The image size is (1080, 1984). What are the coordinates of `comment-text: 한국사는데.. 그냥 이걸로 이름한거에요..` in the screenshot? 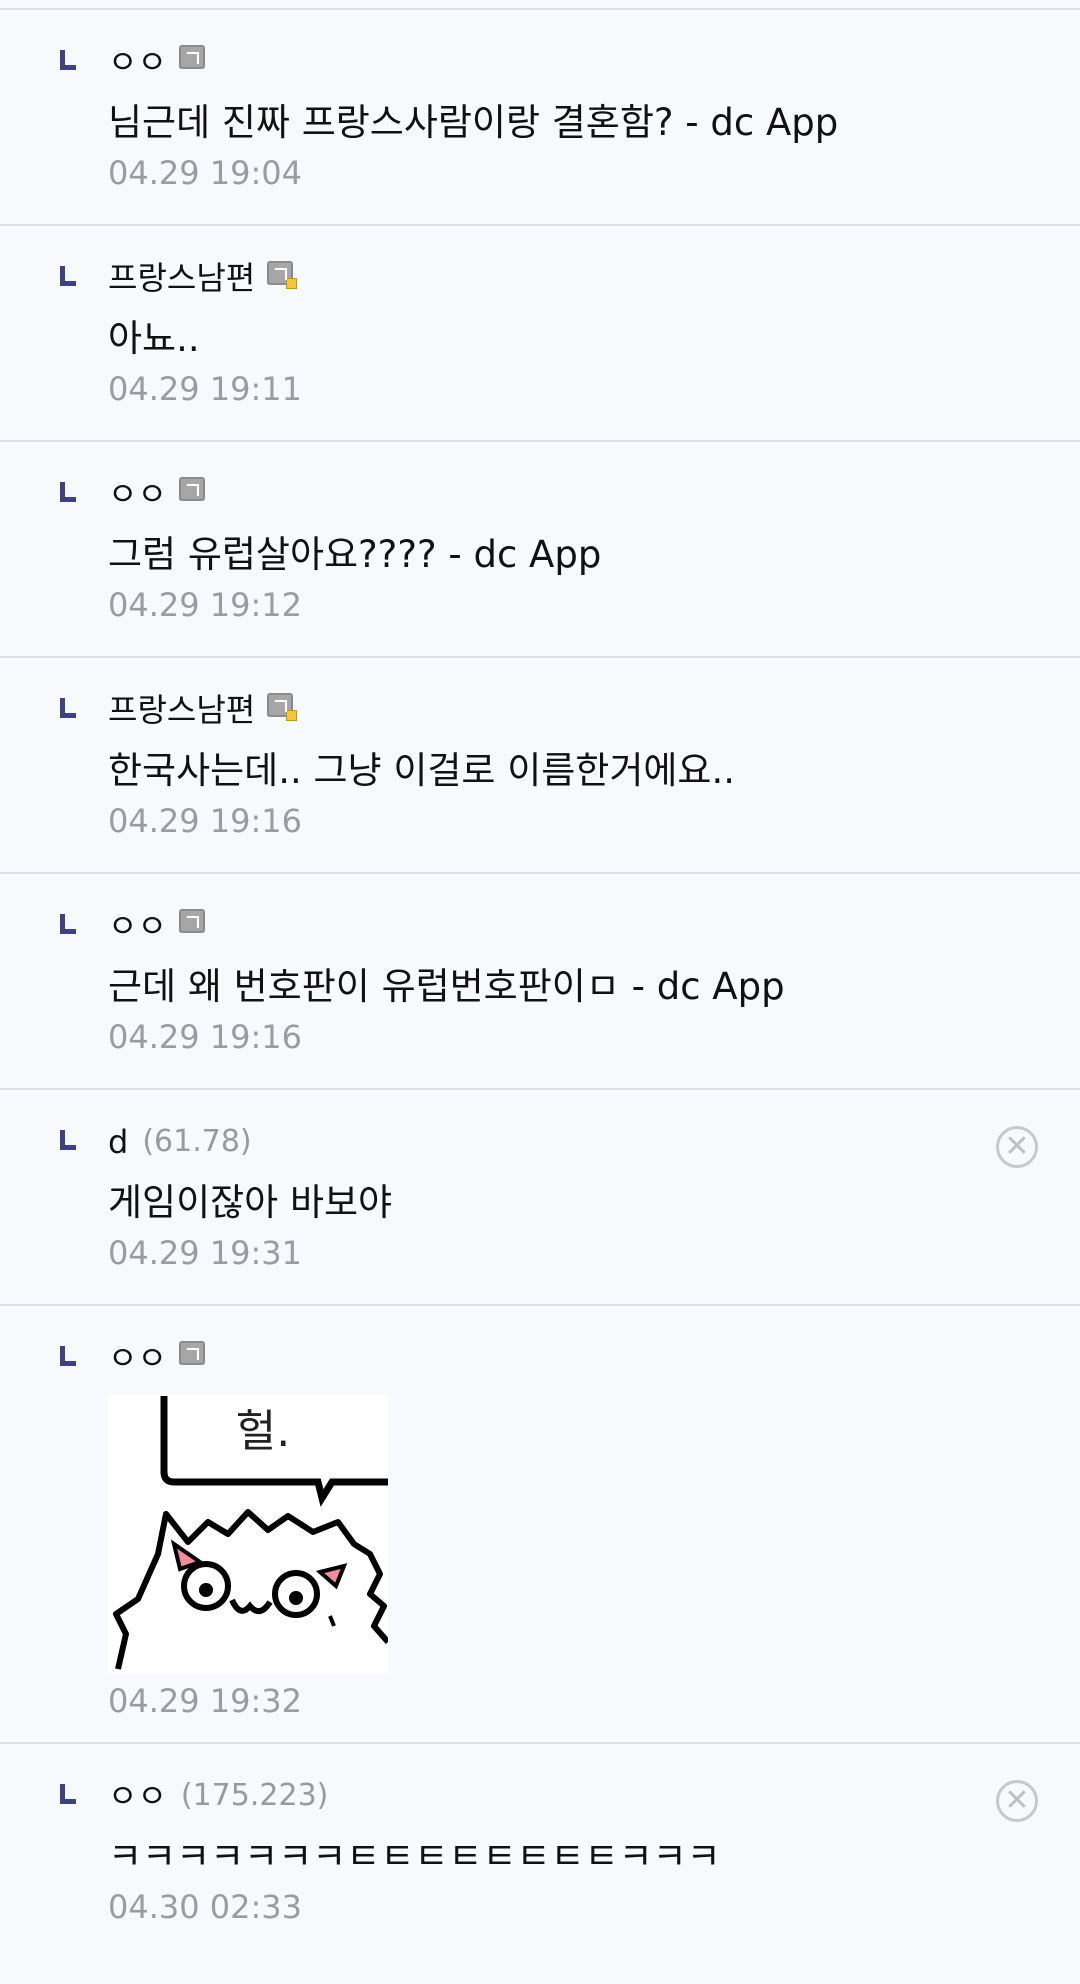 It's located at (421, 770).